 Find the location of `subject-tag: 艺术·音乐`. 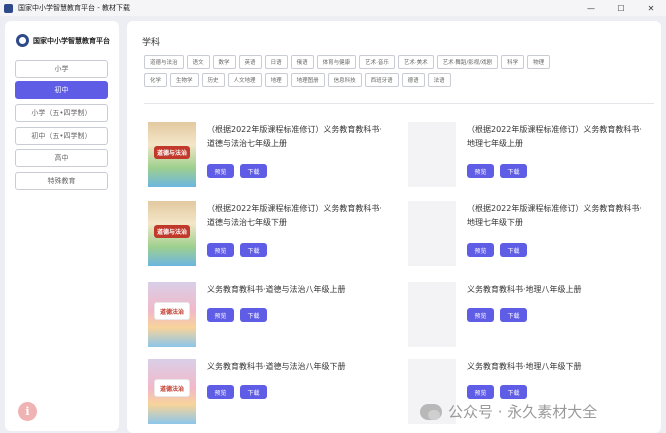

subject-tag: 艺术·音乐 is located at coordinates (377, 62).